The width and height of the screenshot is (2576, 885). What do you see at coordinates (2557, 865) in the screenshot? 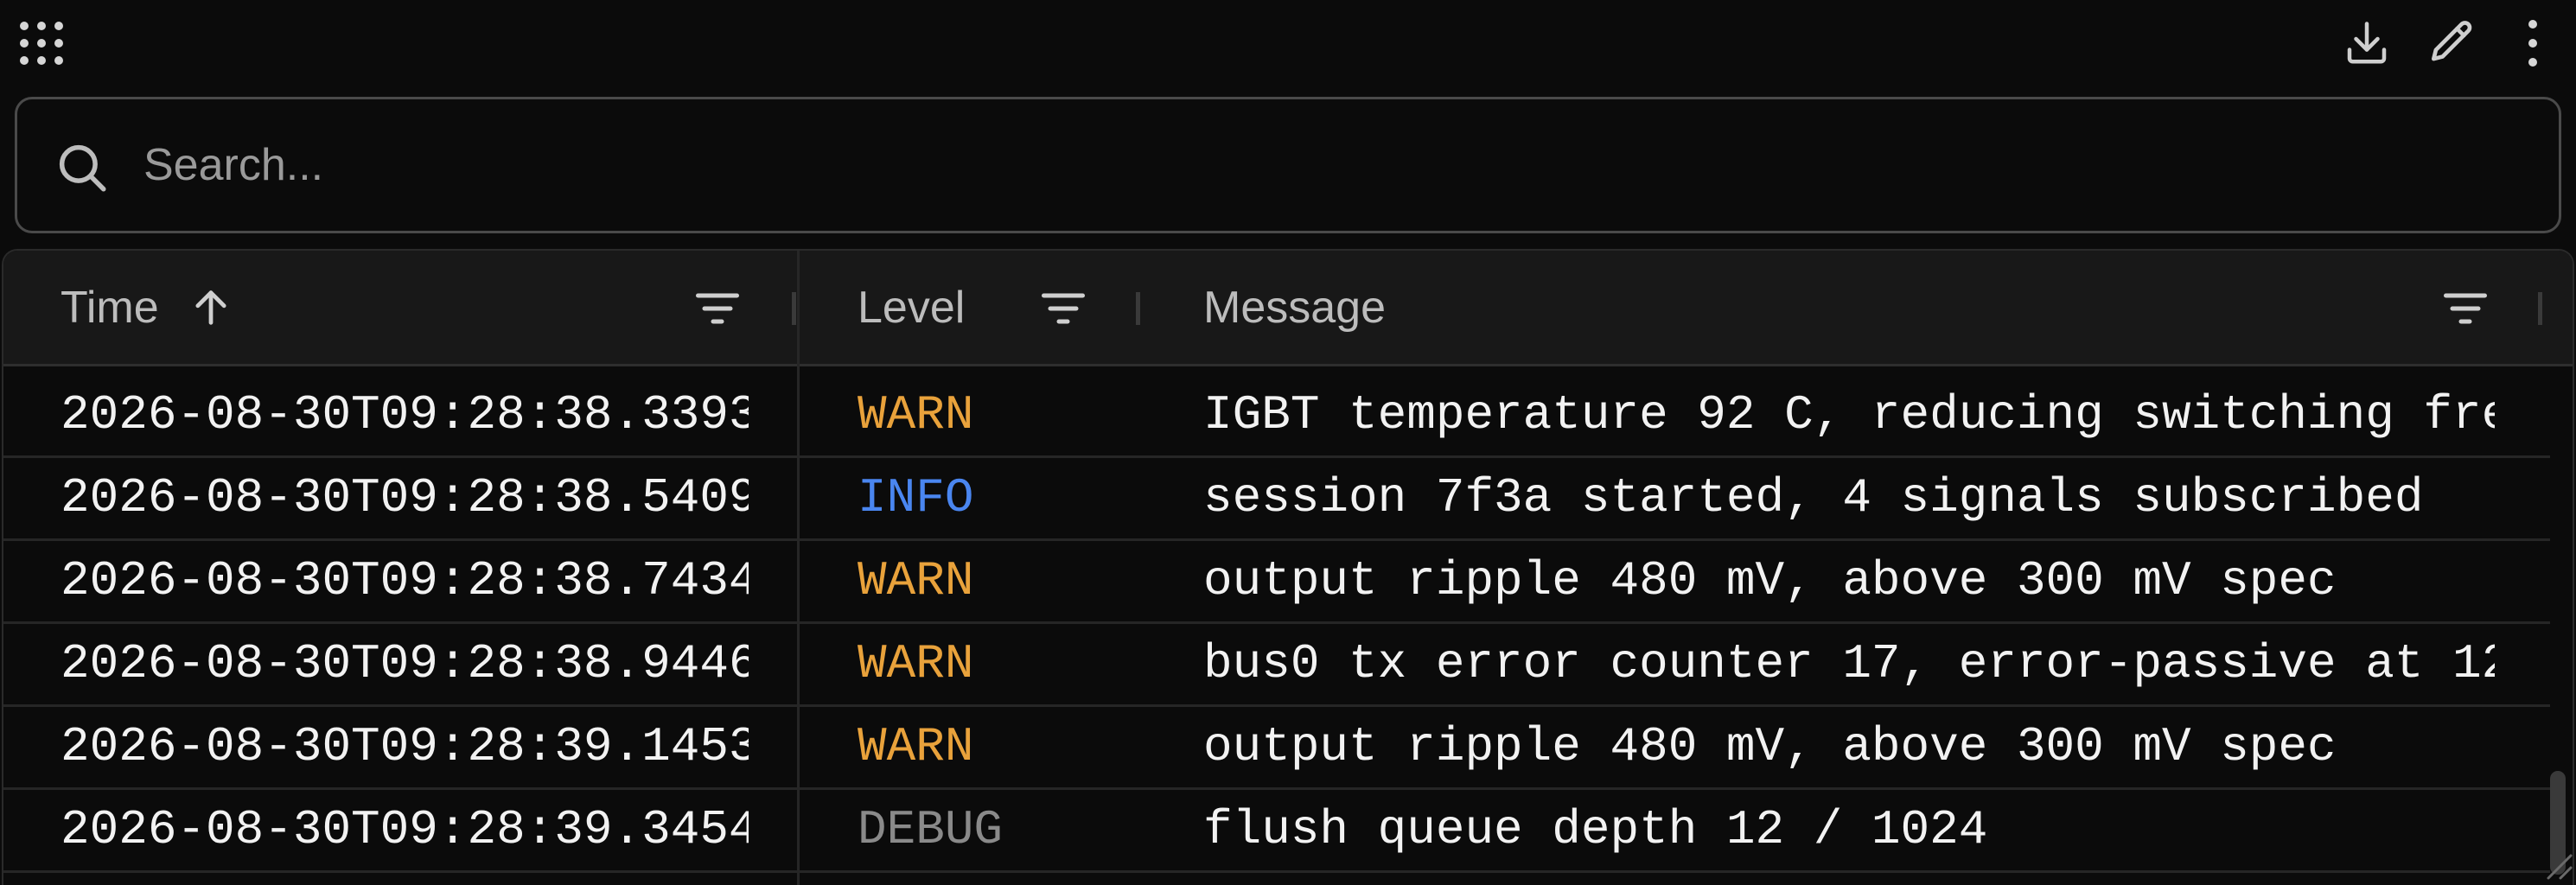
I see `resize-handle-icon` at bounding box center [2557, 865].